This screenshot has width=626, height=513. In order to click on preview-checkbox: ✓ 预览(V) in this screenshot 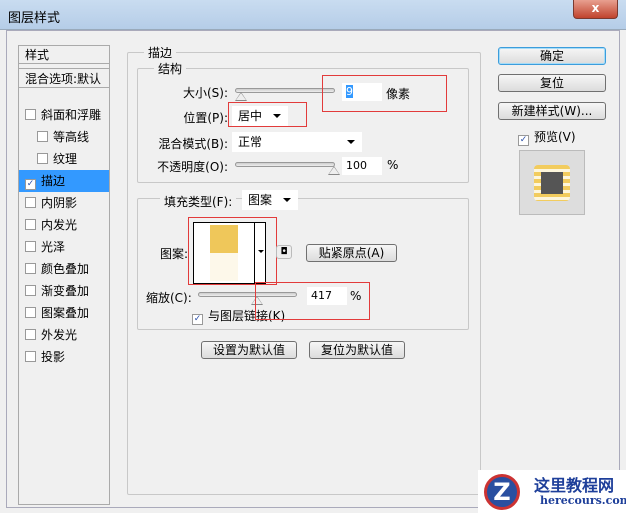, I will do `click(547, 137)`.